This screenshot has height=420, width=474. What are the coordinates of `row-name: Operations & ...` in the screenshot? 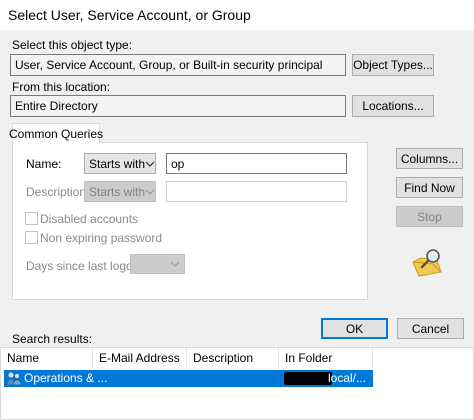 It's located at (66, 378).